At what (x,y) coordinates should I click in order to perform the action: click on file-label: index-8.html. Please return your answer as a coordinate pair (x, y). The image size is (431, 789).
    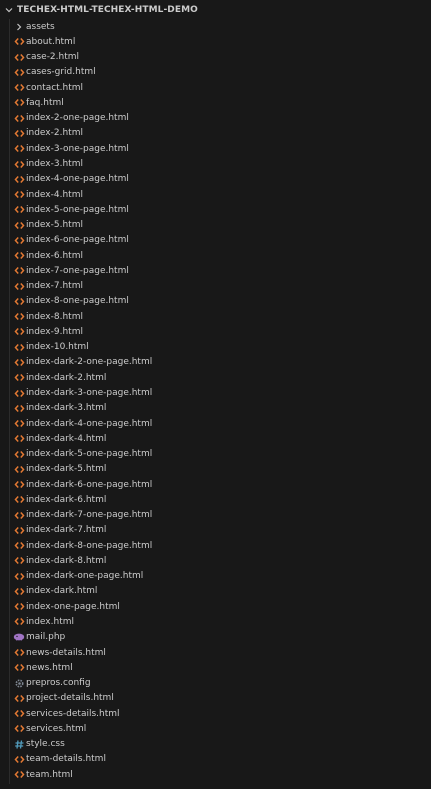
    Looking at the image, I should click on (54, 316).